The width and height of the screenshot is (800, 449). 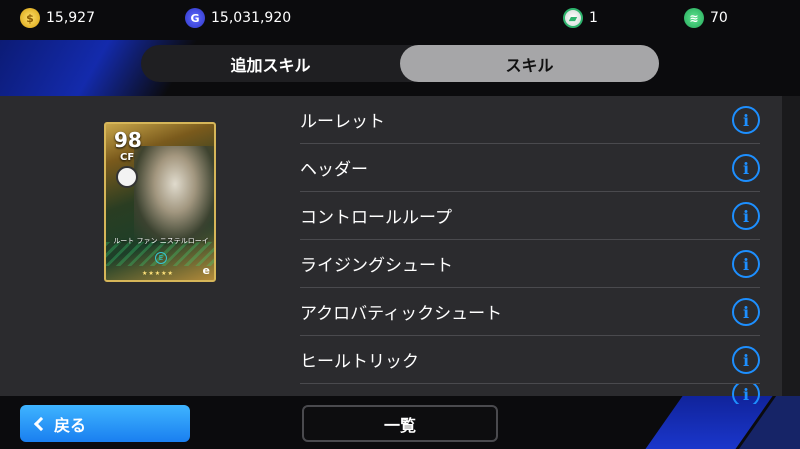 I want to click on club-badge-icon, so click(x=127, y=177).